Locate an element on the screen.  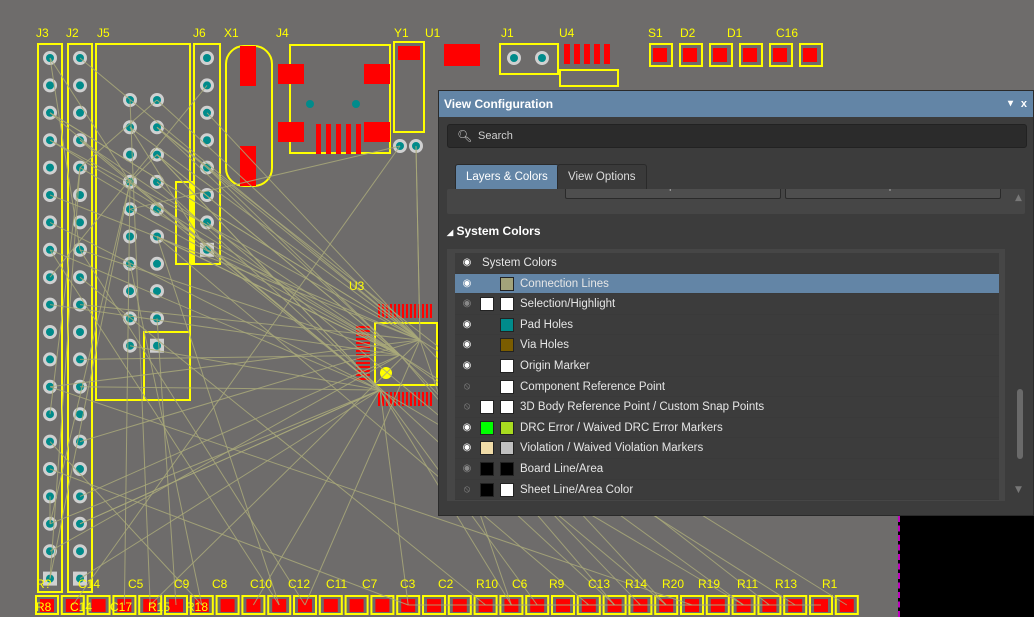
designator-label: R1 is located at coordinates (830, 584).